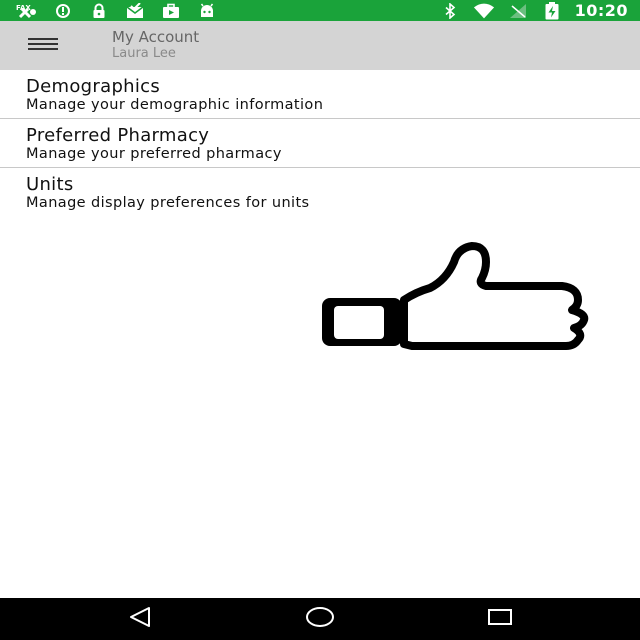  I want to click on status-left-icons: FAX, so click(124, 10).